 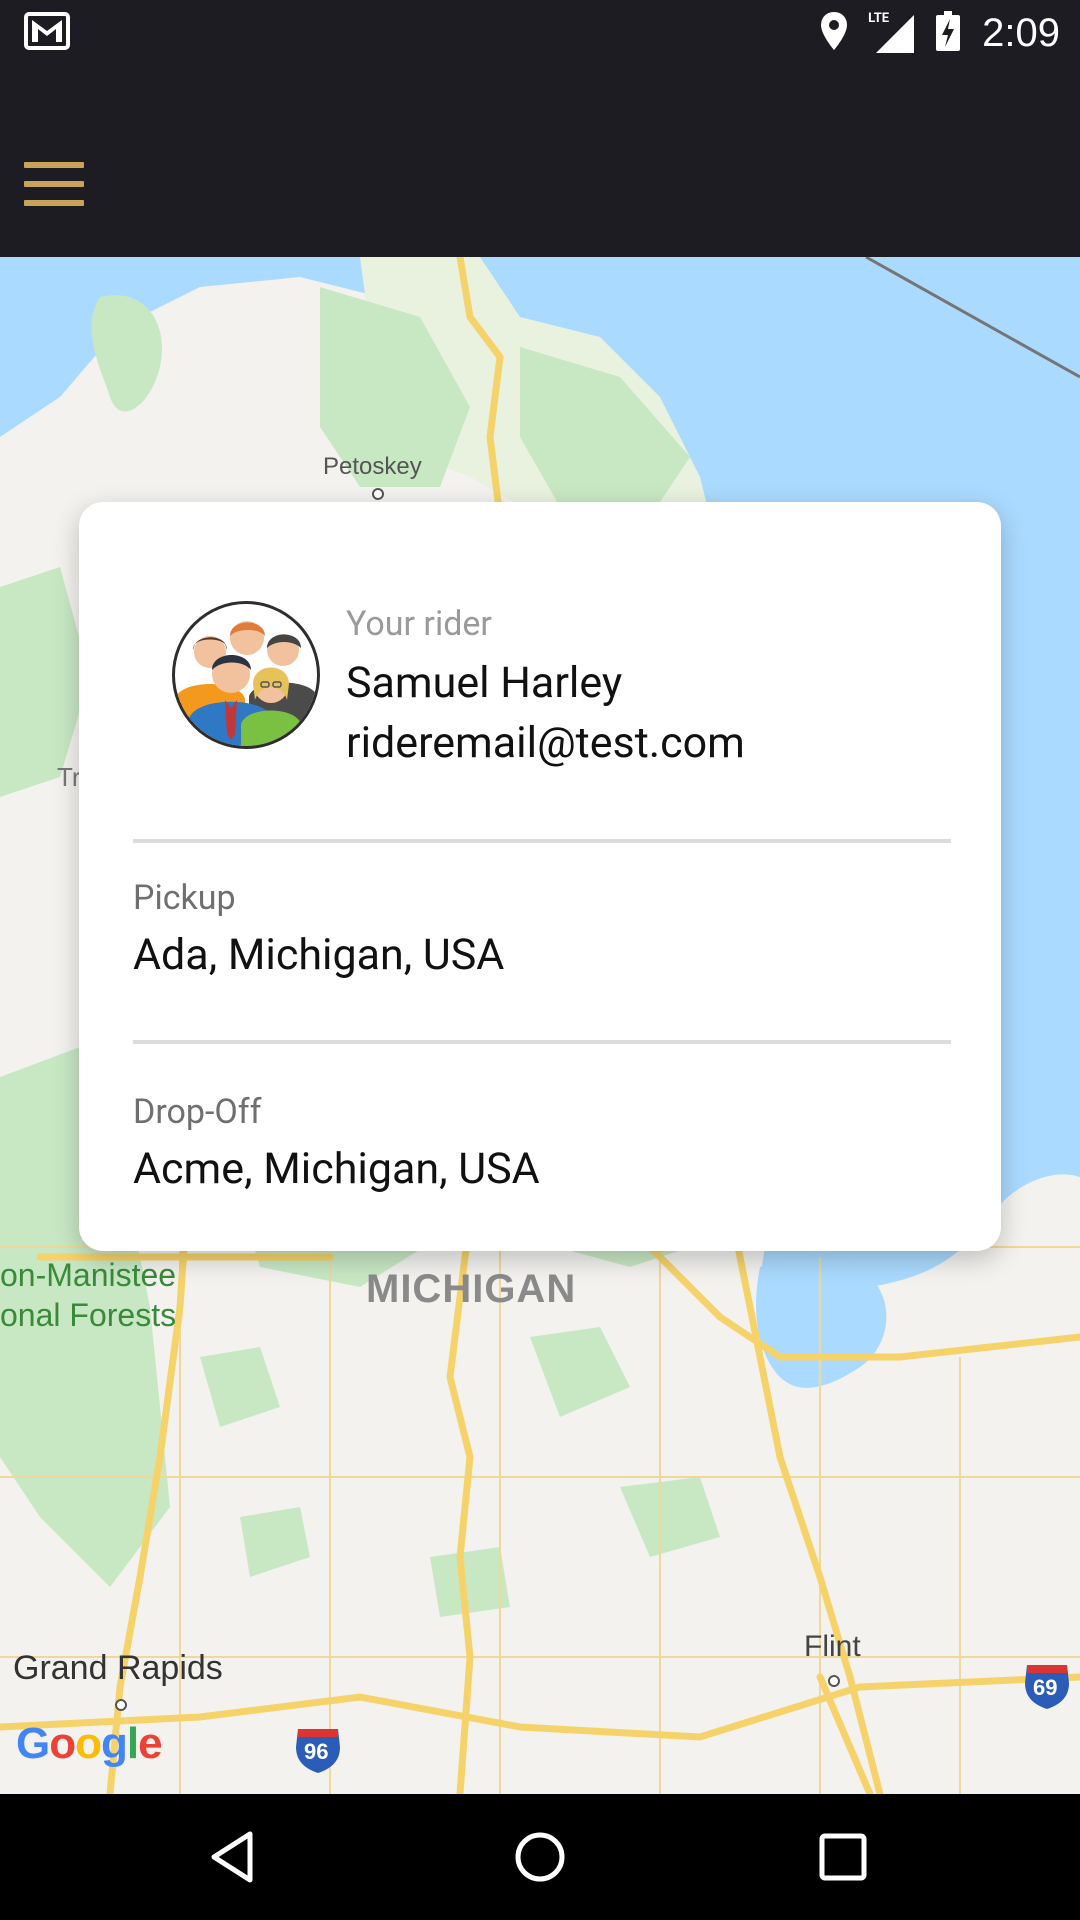 What do you see at coordinates (89, 1743) in the screenshot?
I see `google-attribution-logo: Google` at bounding box center [89, 1743].